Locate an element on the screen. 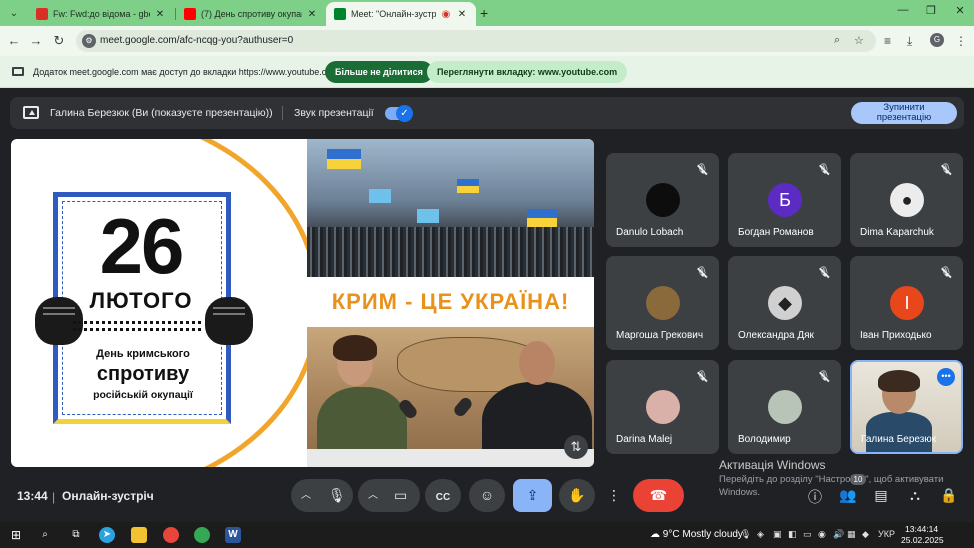 The height and width of the screenshot is (548, 974). microphone-tray-icon: 🎙 is located at coordinates (745, 534).